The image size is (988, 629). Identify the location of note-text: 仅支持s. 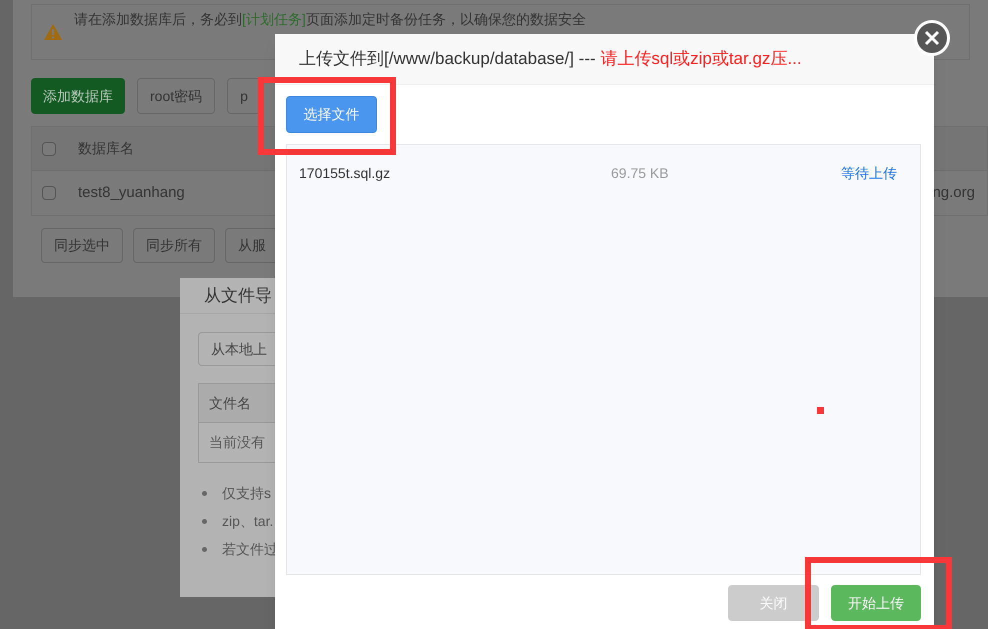
(246, 493).